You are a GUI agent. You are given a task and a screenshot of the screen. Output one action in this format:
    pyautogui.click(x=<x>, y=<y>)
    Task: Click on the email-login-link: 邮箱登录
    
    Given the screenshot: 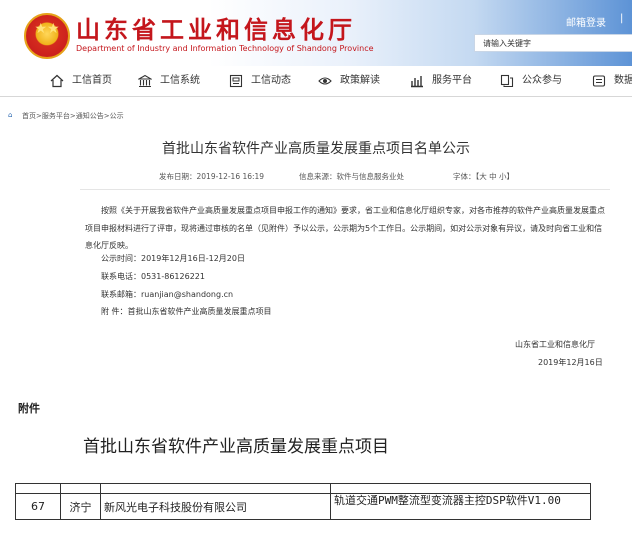 What is the action you would take?
    pyautogui.click(x=586, y=21)
    